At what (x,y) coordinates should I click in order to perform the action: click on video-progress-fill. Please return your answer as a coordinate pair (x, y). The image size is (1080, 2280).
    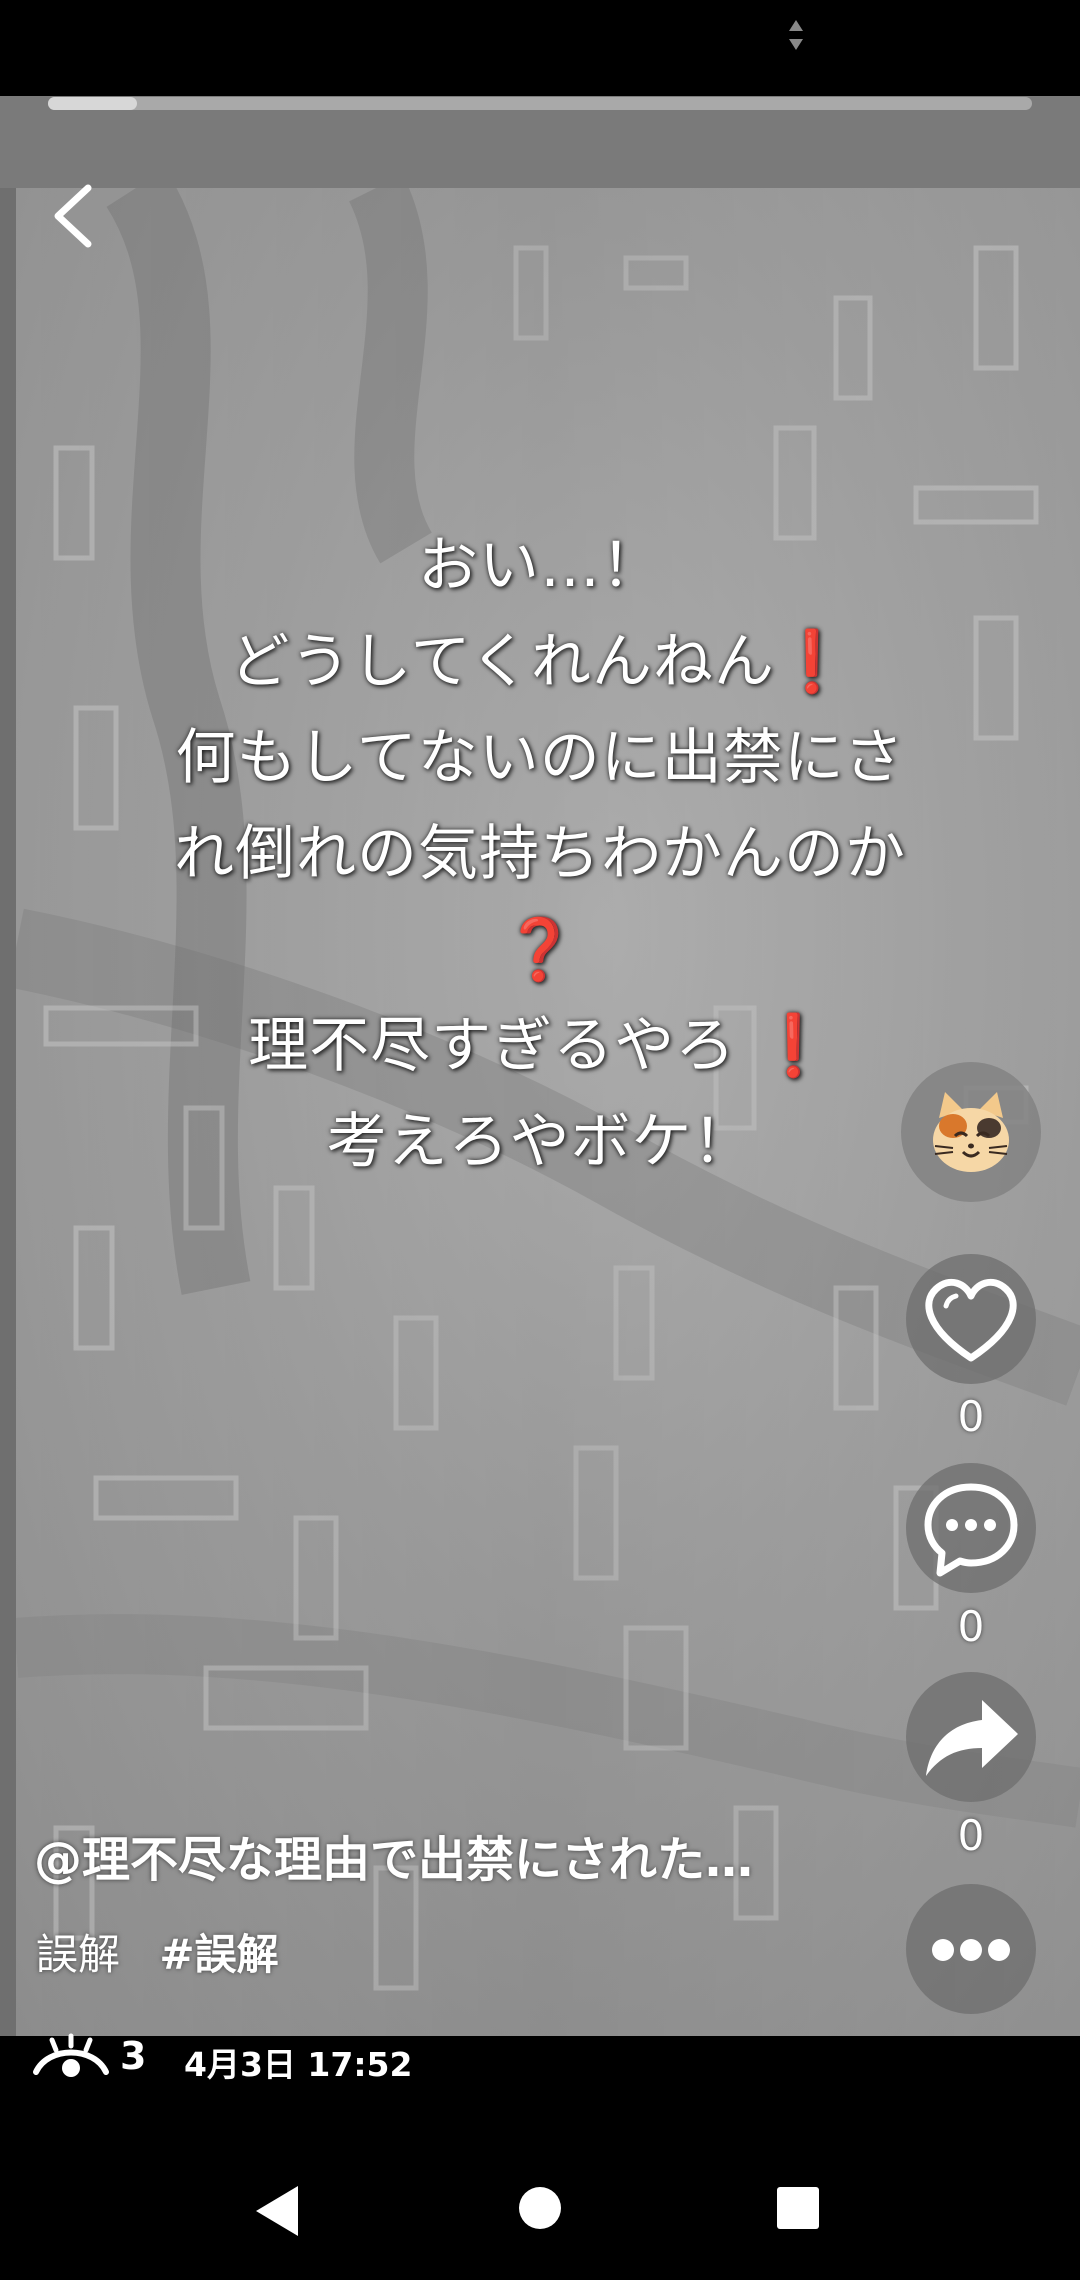
    Looking at the image, I should click on (92, 103).